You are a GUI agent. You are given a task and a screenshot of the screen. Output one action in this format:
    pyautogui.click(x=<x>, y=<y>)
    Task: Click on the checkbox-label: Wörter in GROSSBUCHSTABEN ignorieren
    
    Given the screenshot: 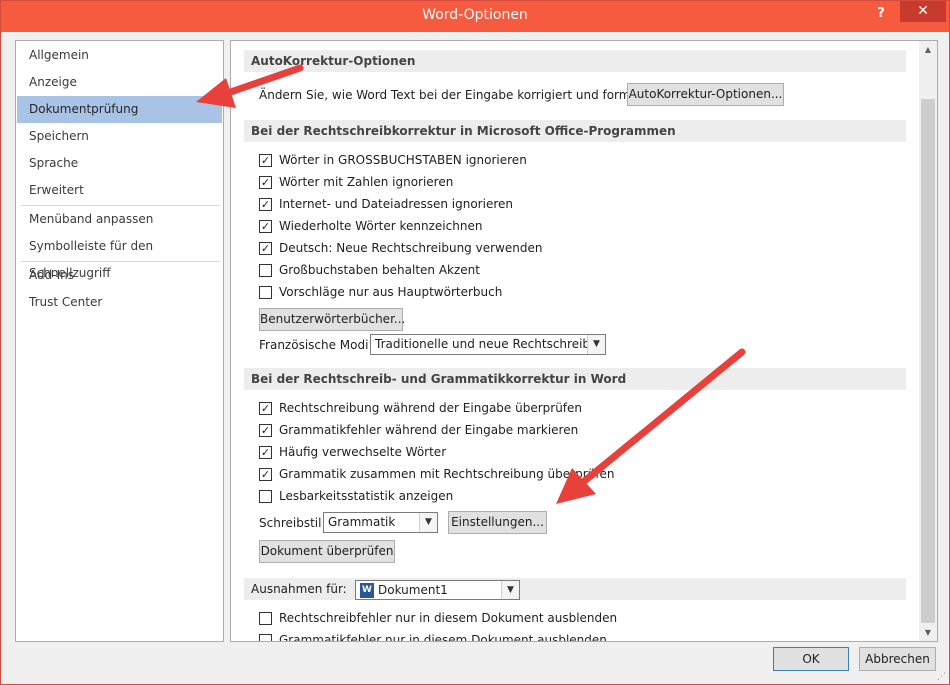 What is the action you would take?
    pyautogui.click(x=403, y=160)
    